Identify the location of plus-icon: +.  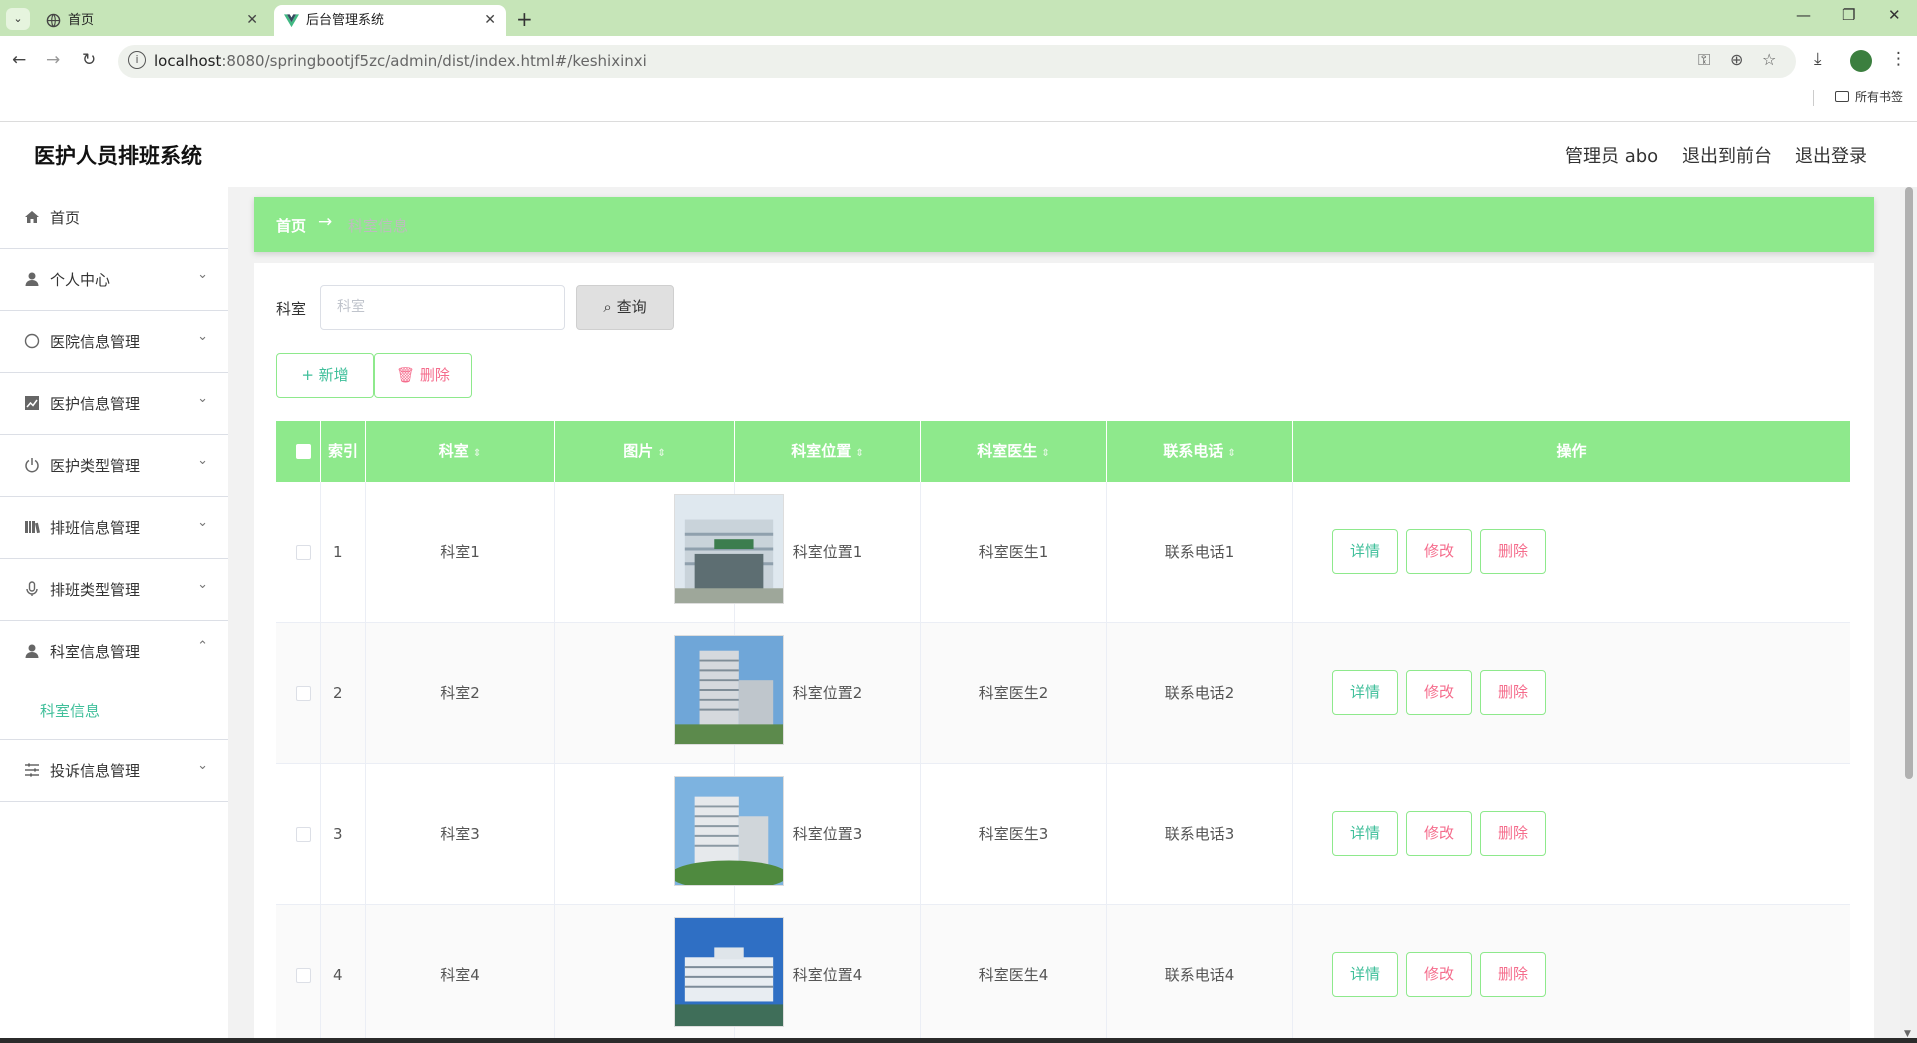
(307, 375).